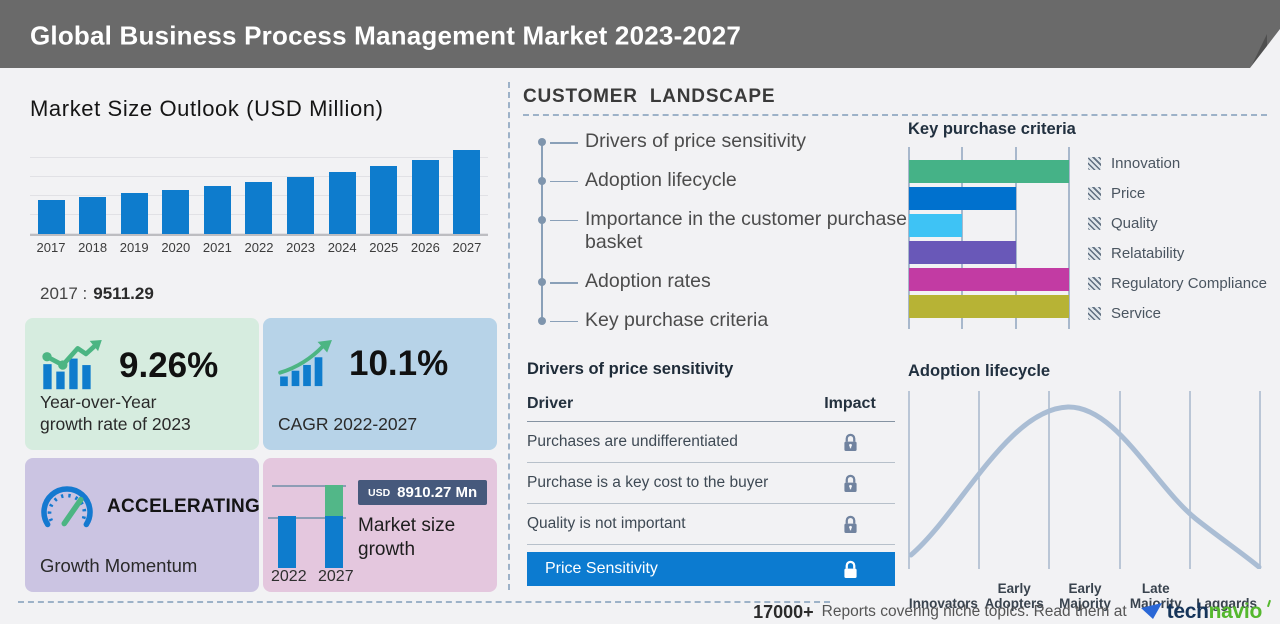 The width and height of the screenshot is (1280, 624). What do you see at coordinates (217, 247) in the screenshot?
I see `year-label-2021: 2021` at bounding box center [217, 247].